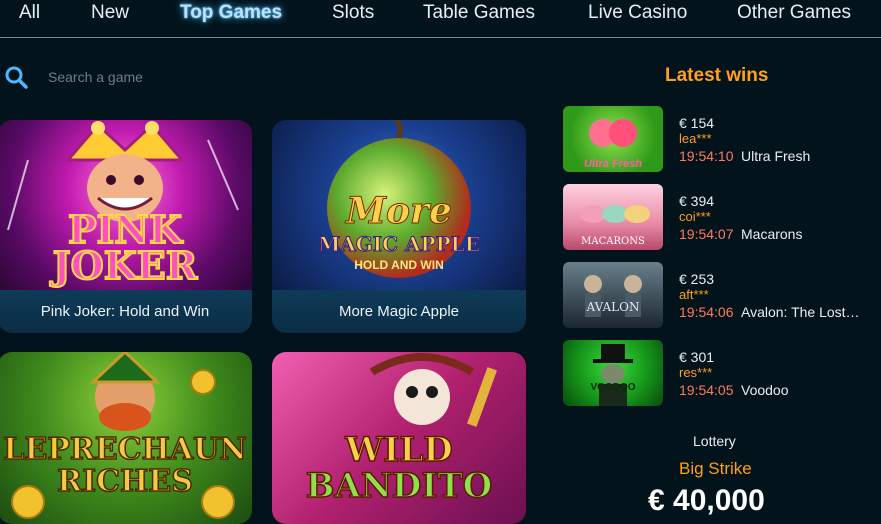 The width and height of the screenshot is (881, 524). I want to click on win-amount: € 154, so click(697, 123).